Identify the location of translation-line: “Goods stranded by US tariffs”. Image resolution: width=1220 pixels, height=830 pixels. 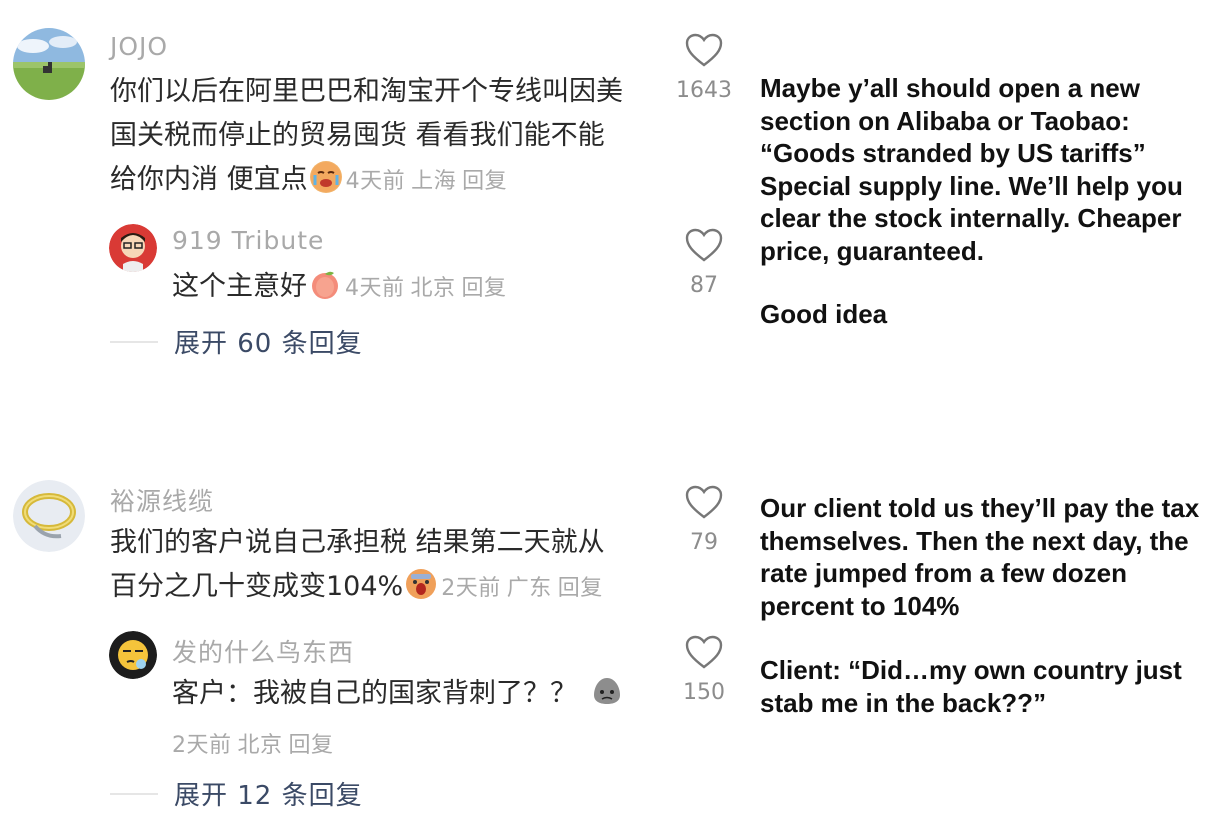
(953, 153).